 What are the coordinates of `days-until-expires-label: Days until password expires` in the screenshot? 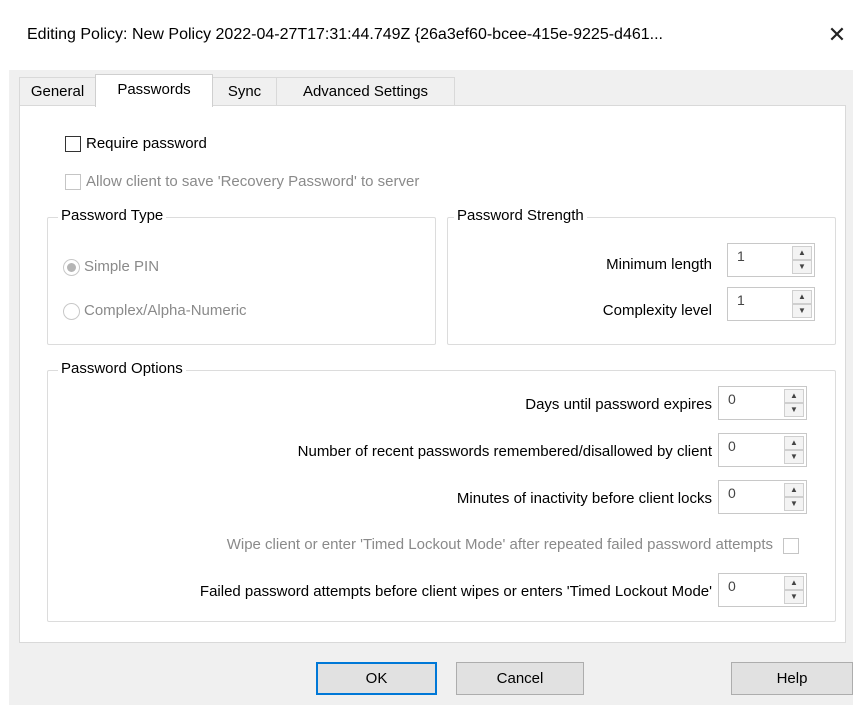 It's located at (618, 404).